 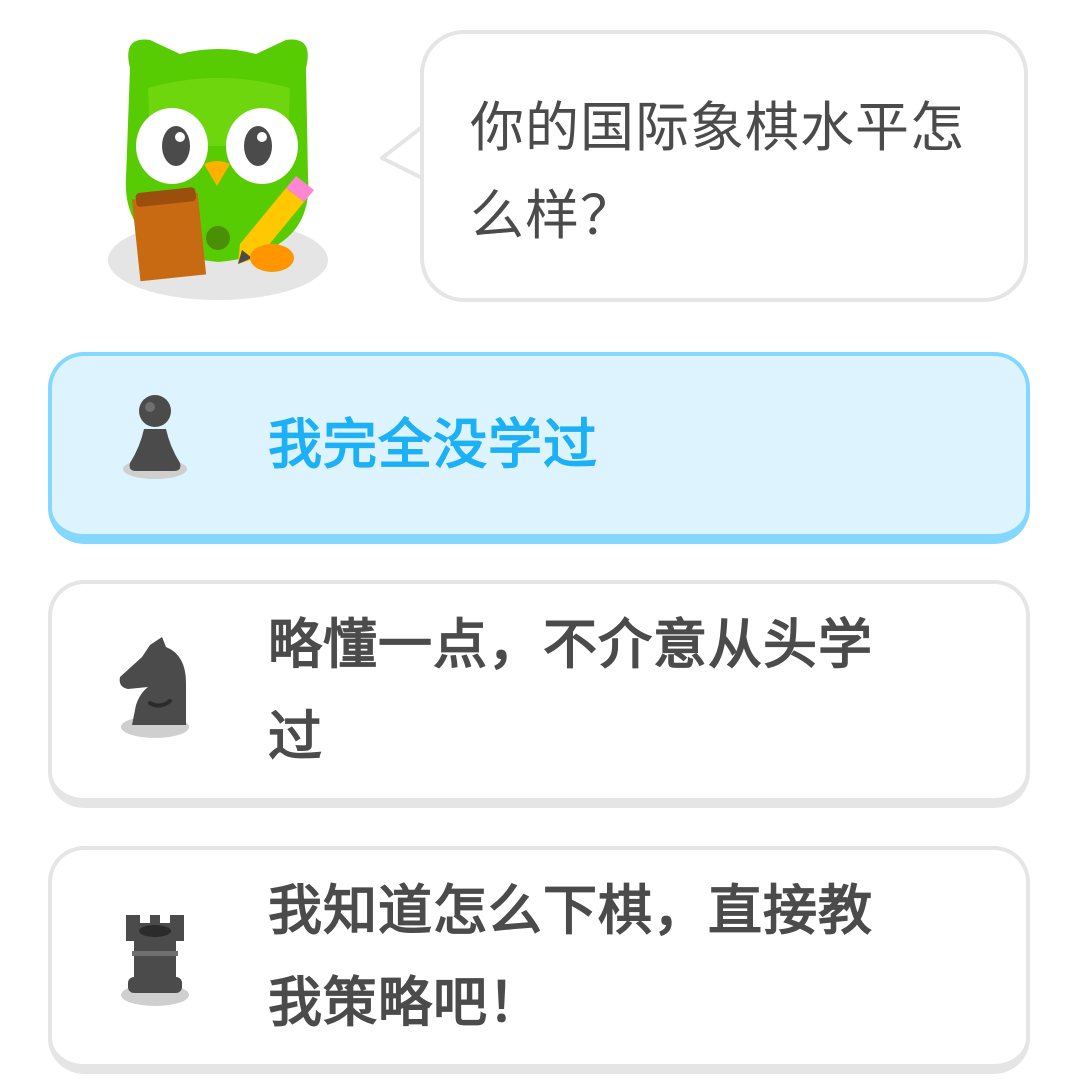 I want to click on option-beginner-label: 我完全没学过, so click(x=433, y=444).